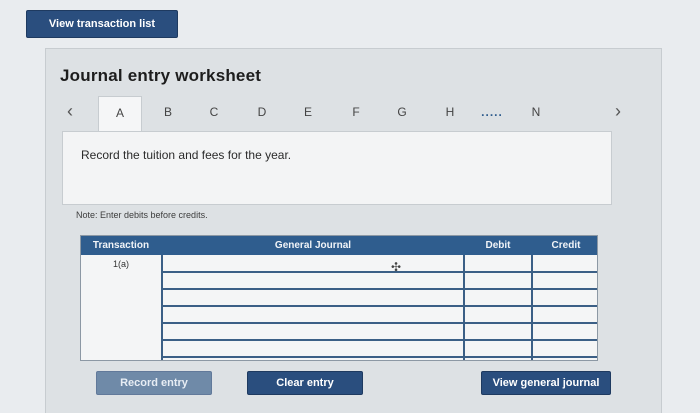 The width and height of the screenshot is (700, 413). Describe the element at coordinates (120, 114) in the screenshot. I see `tab-a: A` at that location.